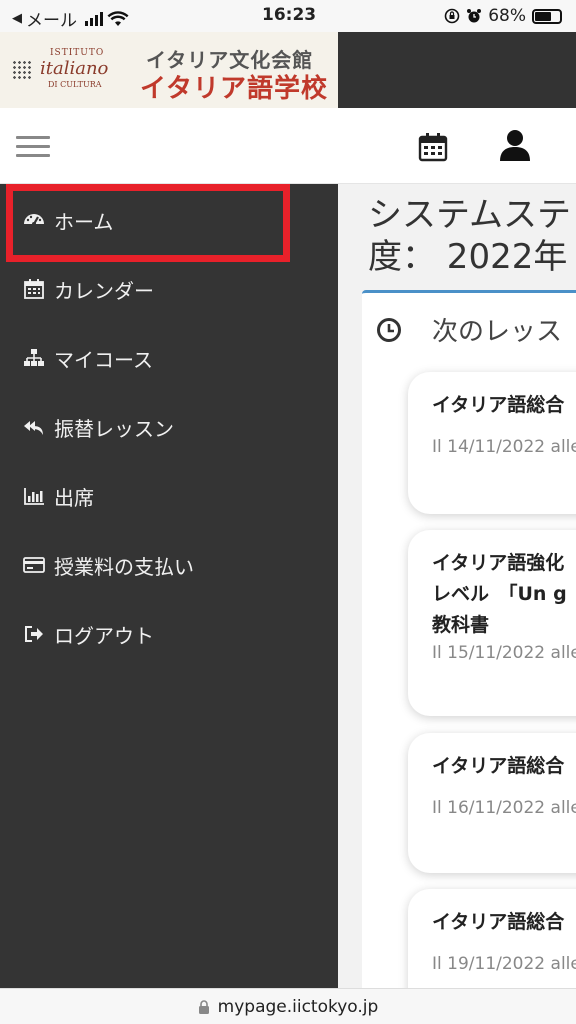 The width and height of the screenshot is (576, 1024). Describe the element at coordinates (124, 566) in the screenshot. I see `sidebar-item-label: 授業料の支払い` at that location.